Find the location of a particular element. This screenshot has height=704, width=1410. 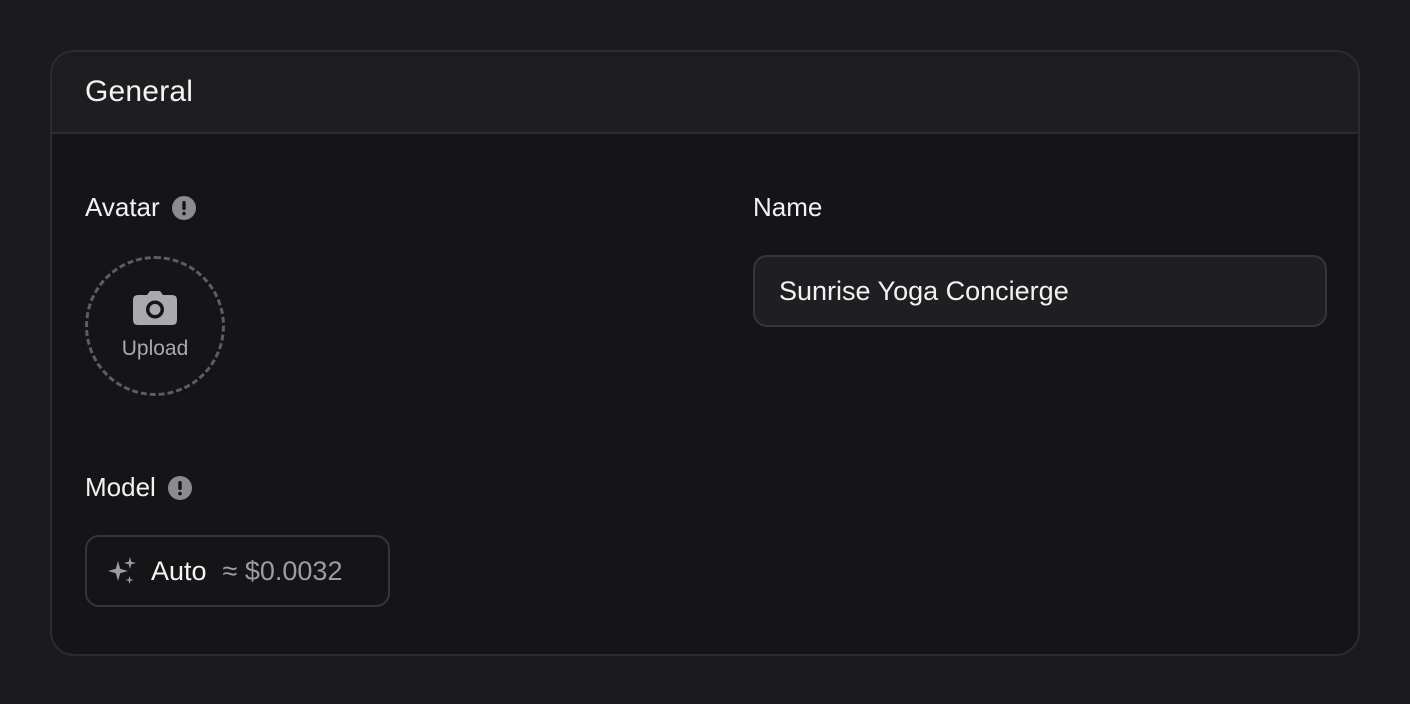

model-select-button: Auto ≈ $0.0032 is located at coordinates (237, 571).